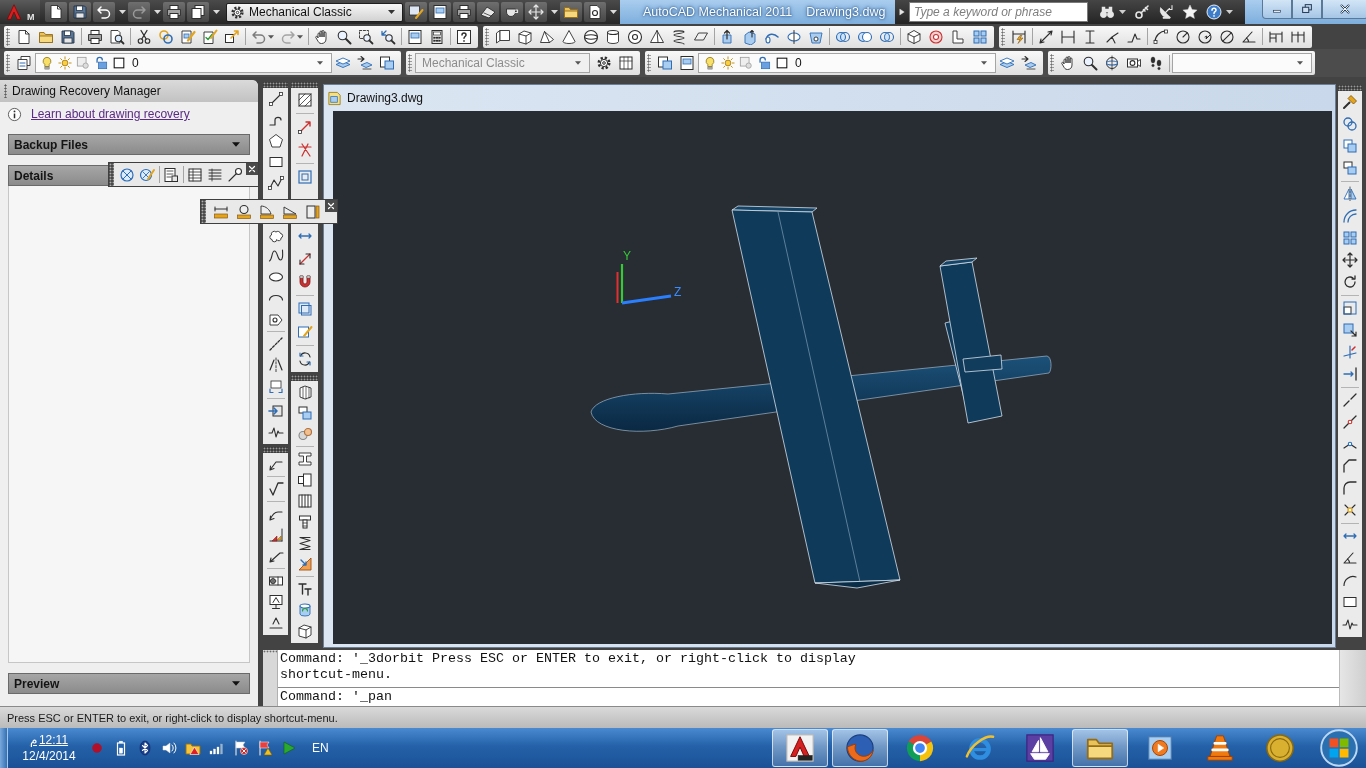 This screenshot has height=768, width=1366. I want to click on orb-icon, so click(1339, 748).